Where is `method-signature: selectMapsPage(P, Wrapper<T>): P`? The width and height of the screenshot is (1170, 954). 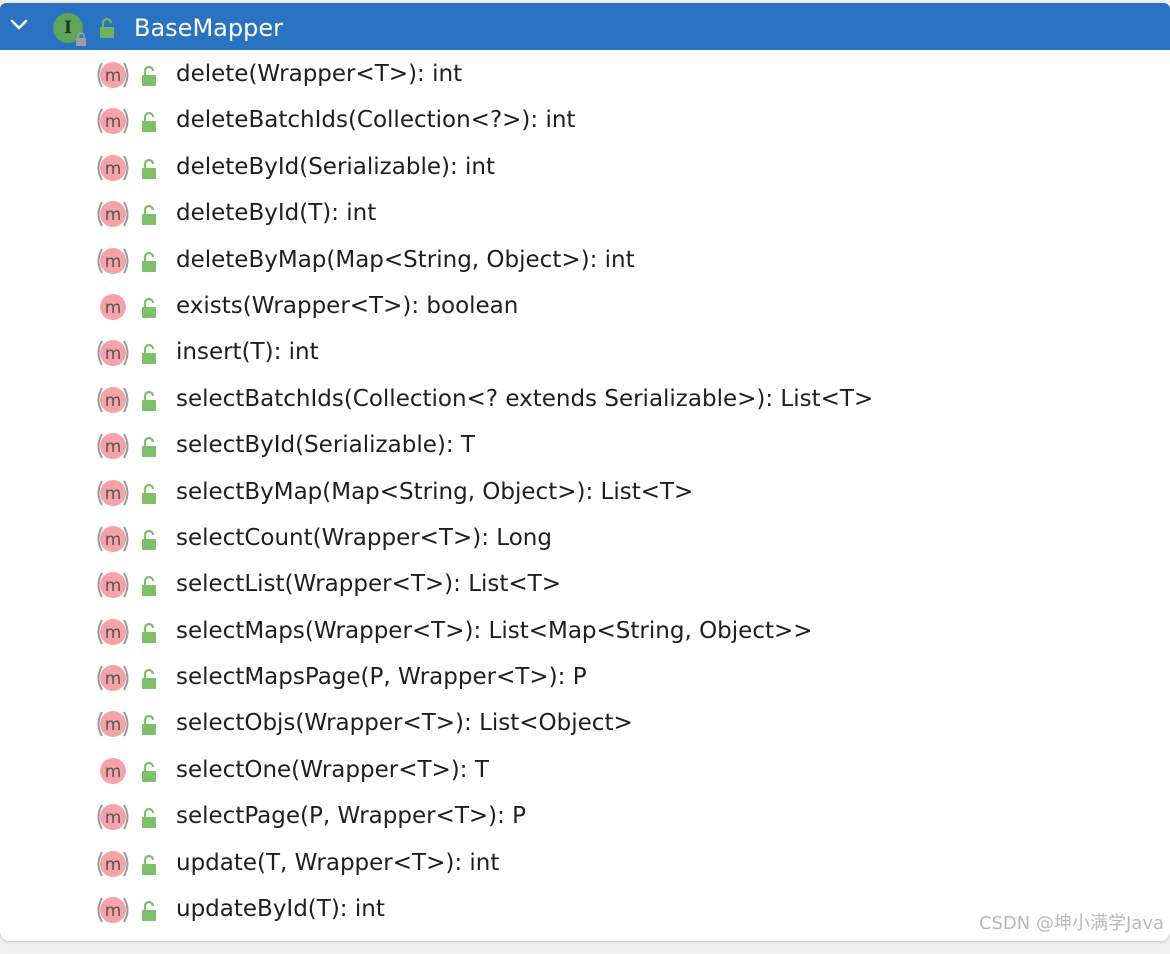
method-signature: selectMapsPage(P, Wrapper<T>): P is located at coordinates (381, 677).